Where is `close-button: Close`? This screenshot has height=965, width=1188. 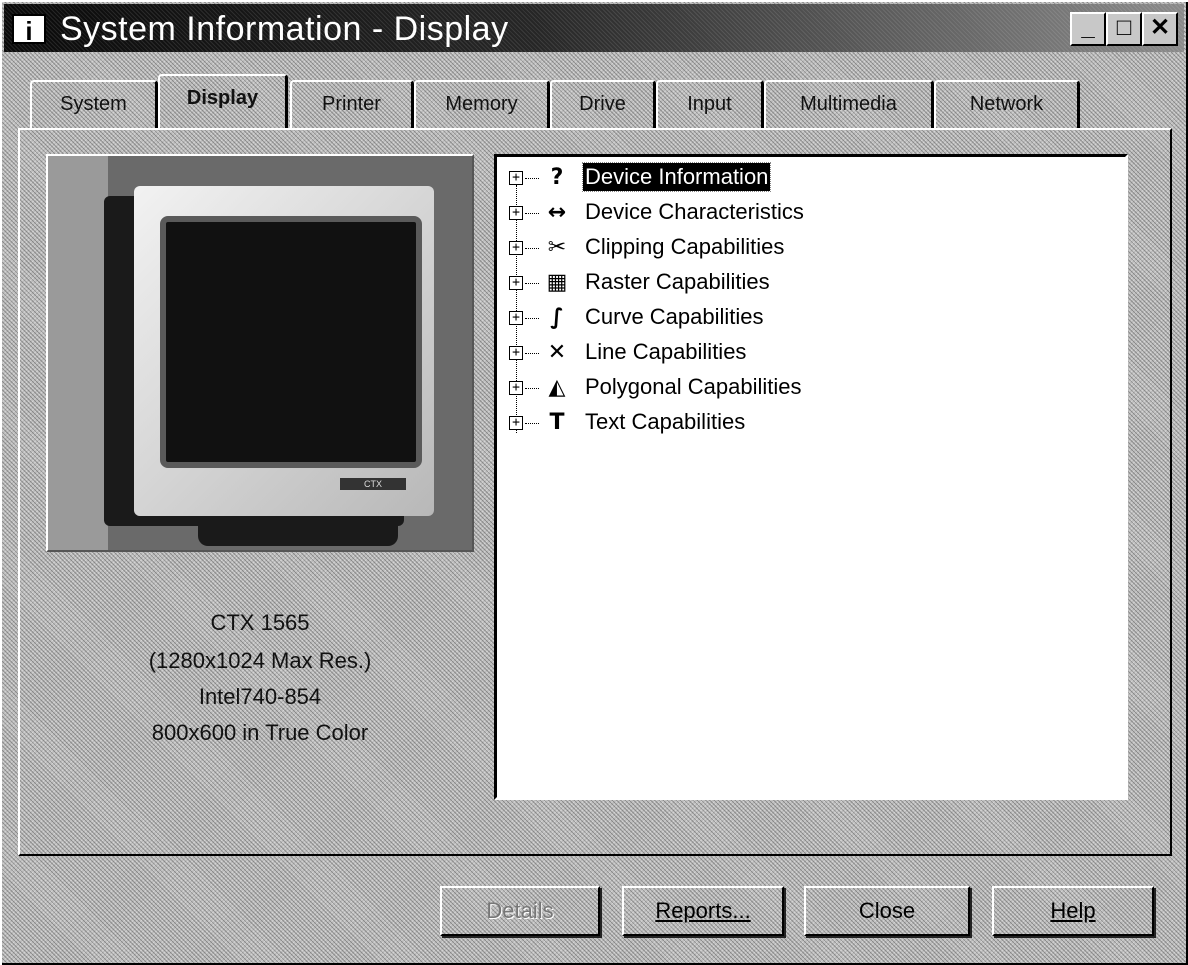
close-button: Close is located at coordinates (887, 911).